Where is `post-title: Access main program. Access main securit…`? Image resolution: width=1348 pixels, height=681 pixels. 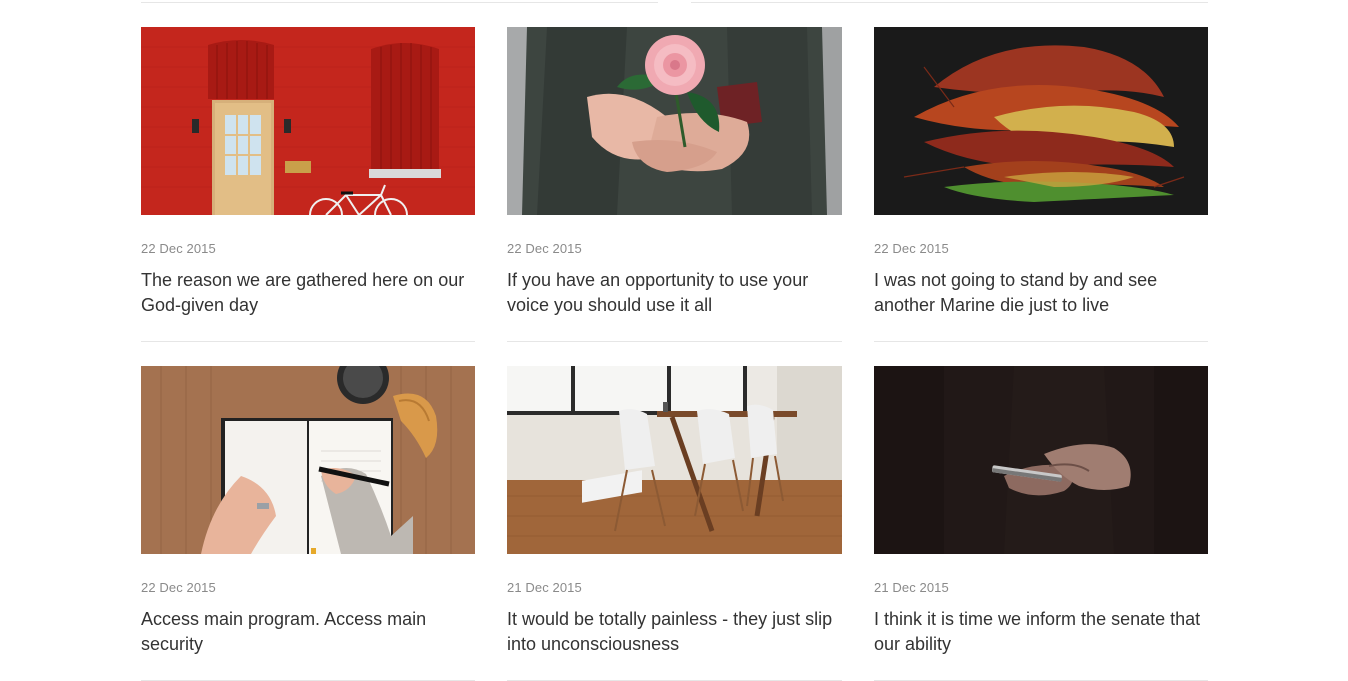 post-title: Access main program. Access main securit… is located at coordinates (308, 632).